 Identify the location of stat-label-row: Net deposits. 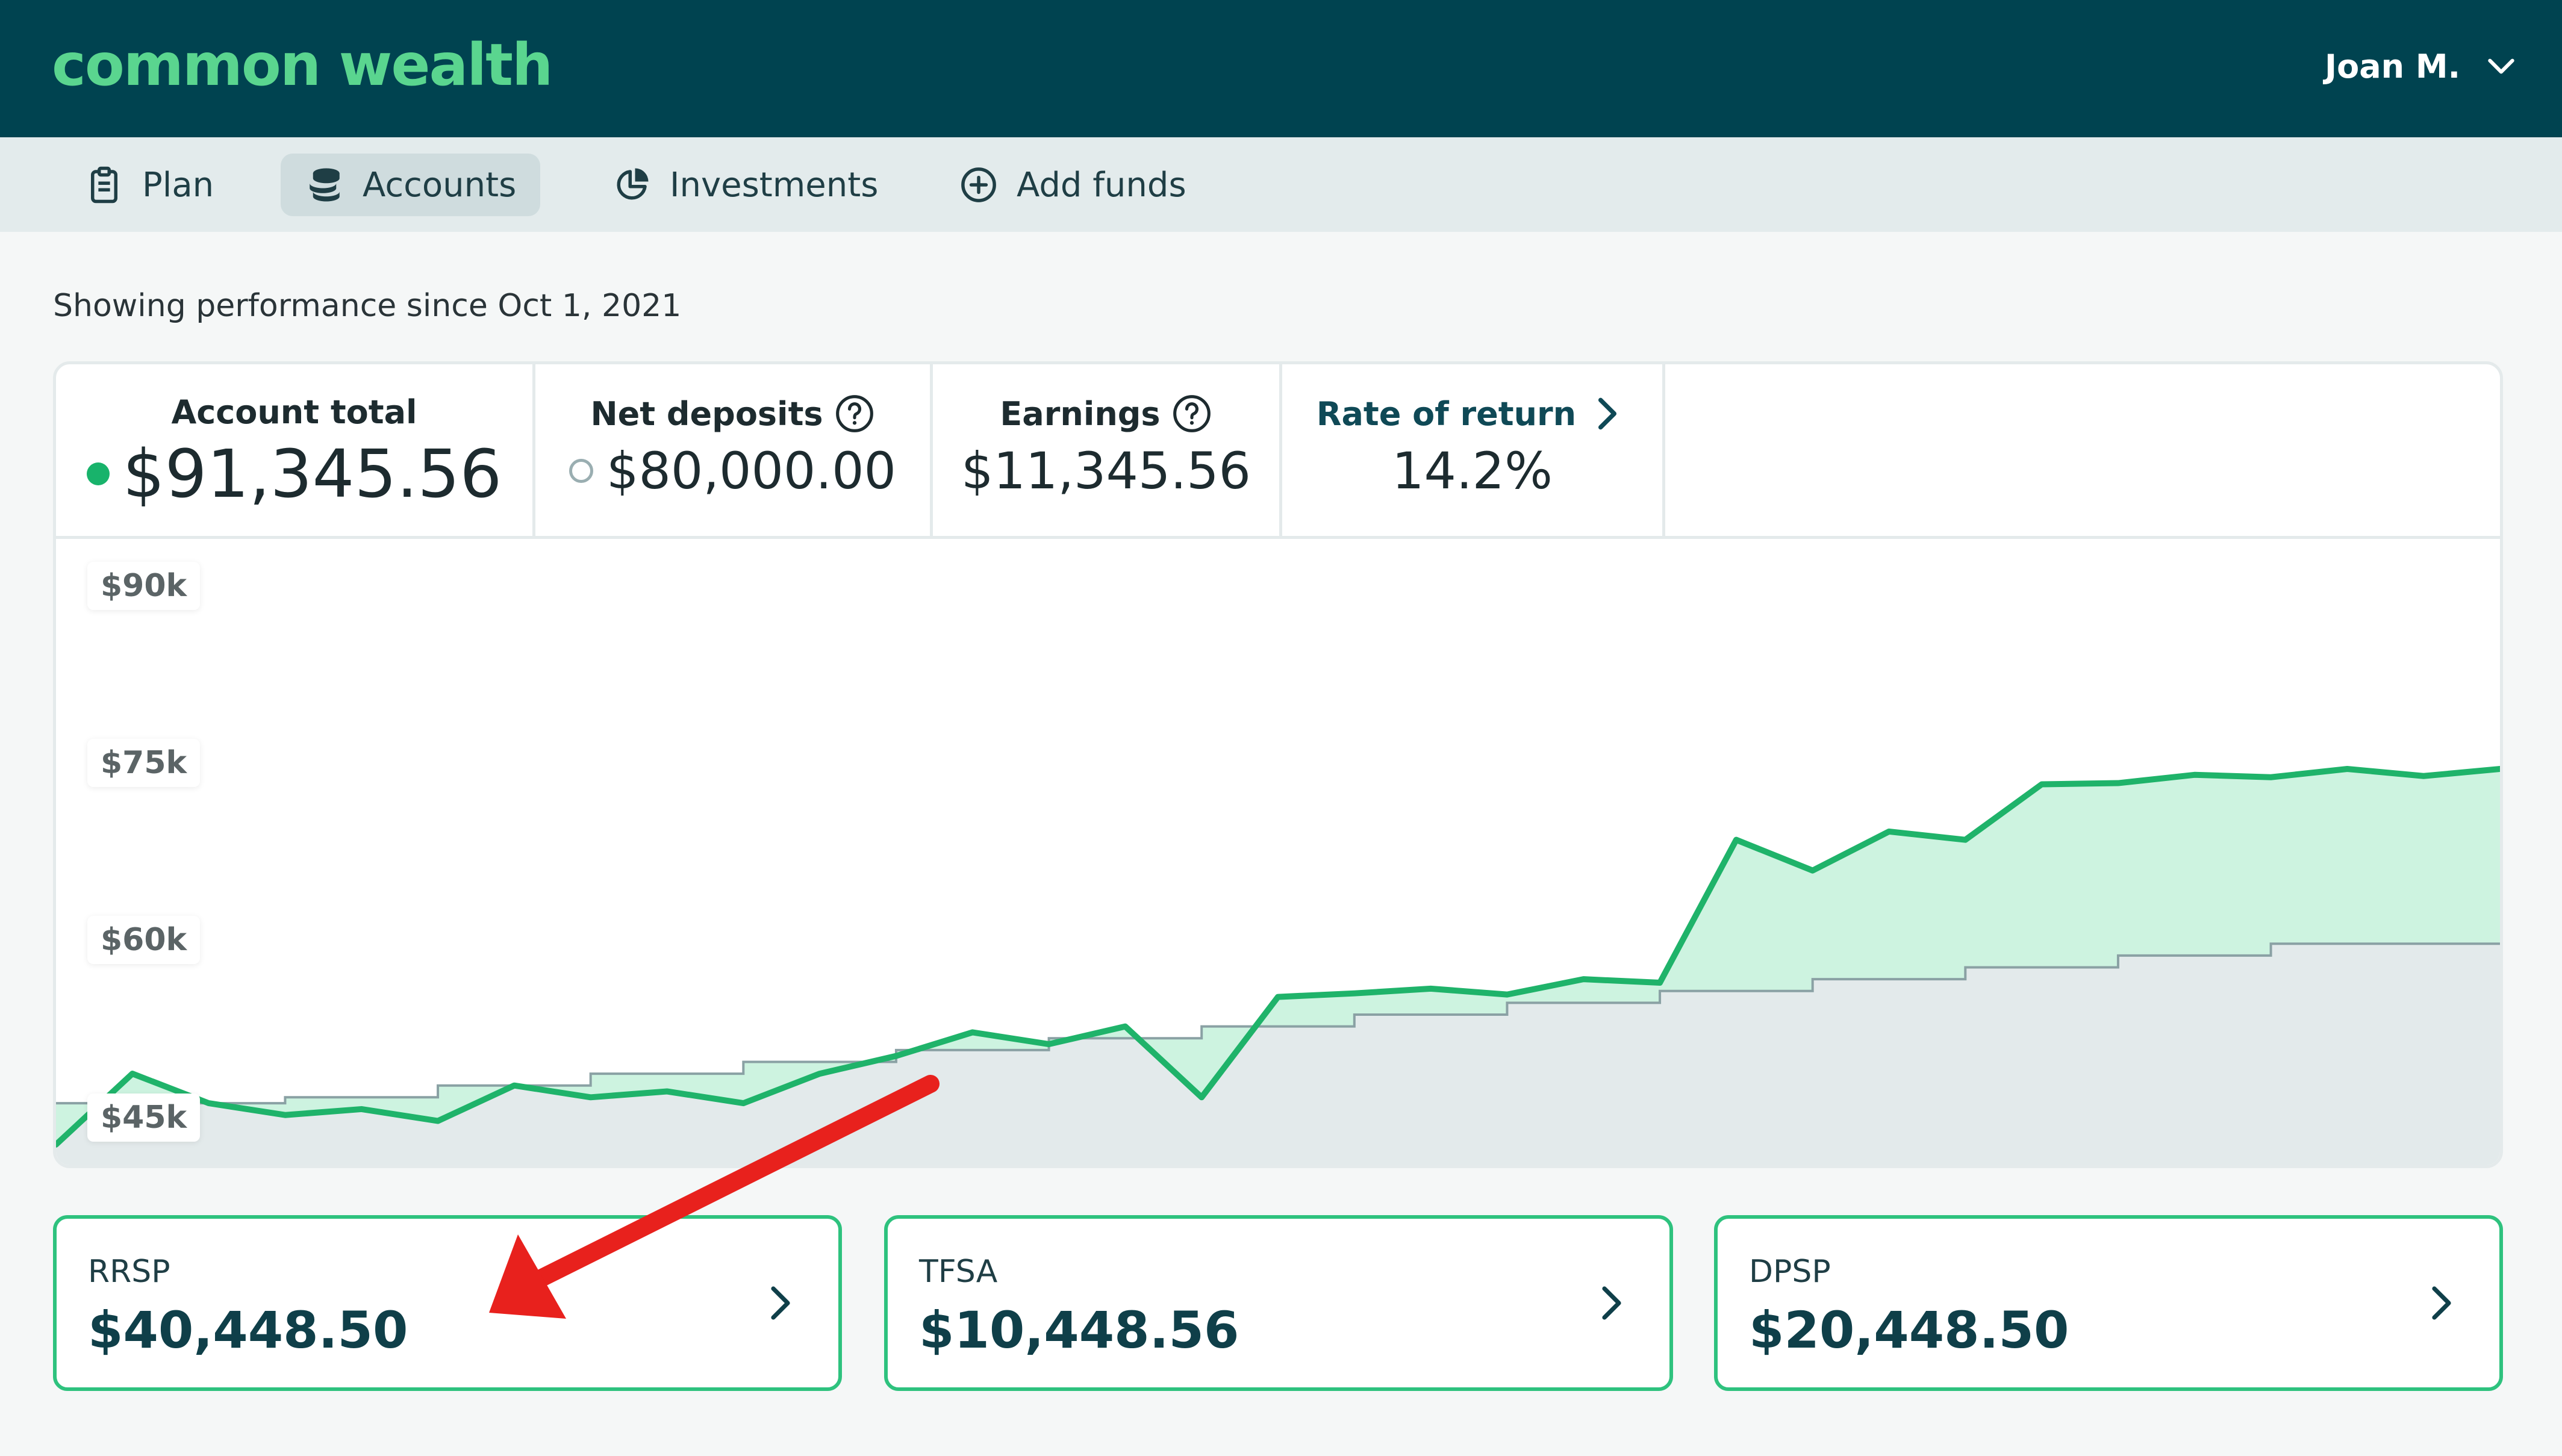
(732, 414).